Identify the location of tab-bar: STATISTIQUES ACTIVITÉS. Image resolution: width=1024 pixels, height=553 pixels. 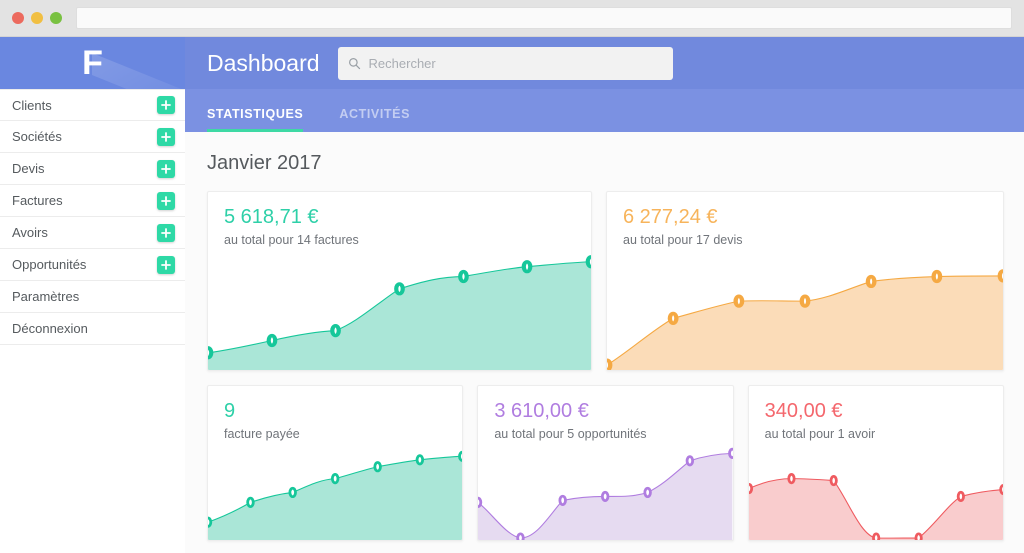
(604, 110).